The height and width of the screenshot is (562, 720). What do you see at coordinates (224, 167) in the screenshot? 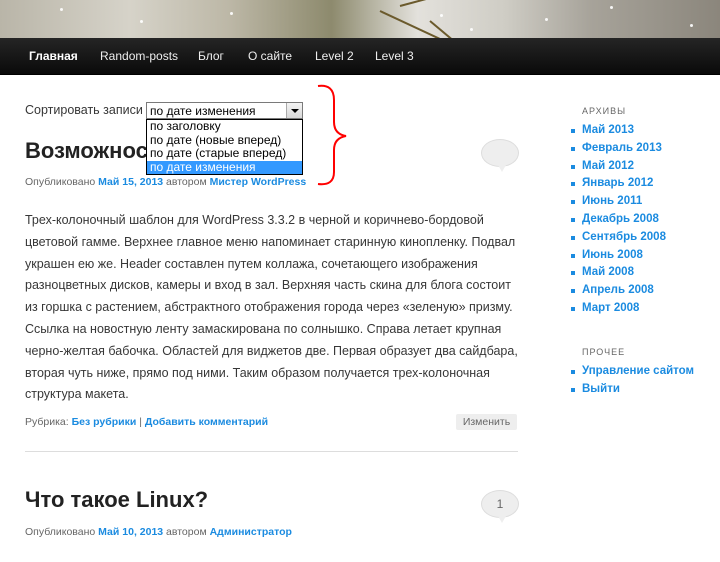
I see `sort-option-modified: по дате изменения` at bounding box center [224, 167].